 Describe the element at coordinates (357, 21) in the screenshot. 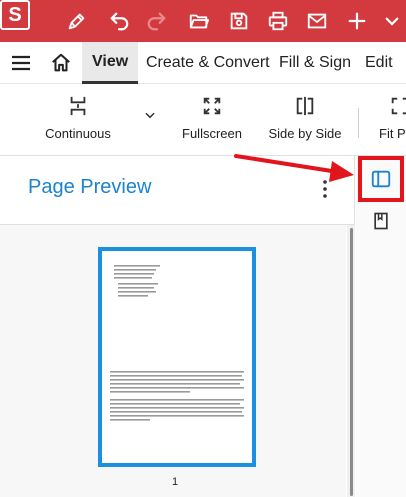

I see `add-icon` at that location.